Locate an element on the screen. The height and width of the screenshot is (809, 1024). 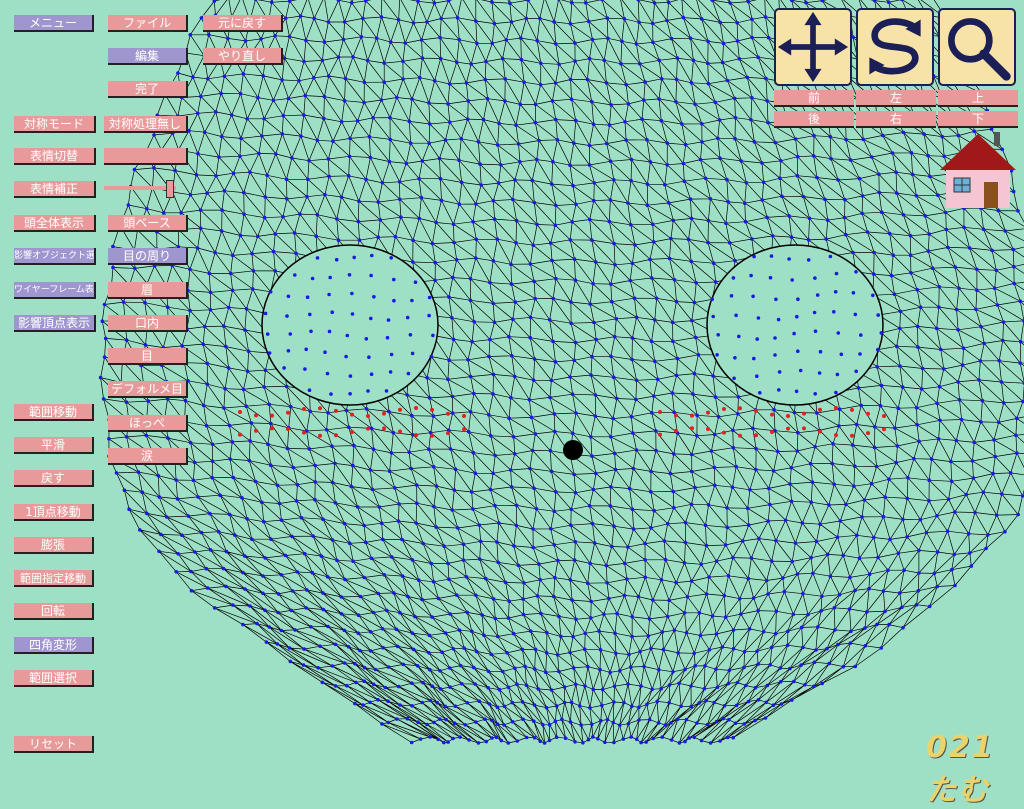
around-eyes-button: 目の周り is located at coordinates (148, 256).